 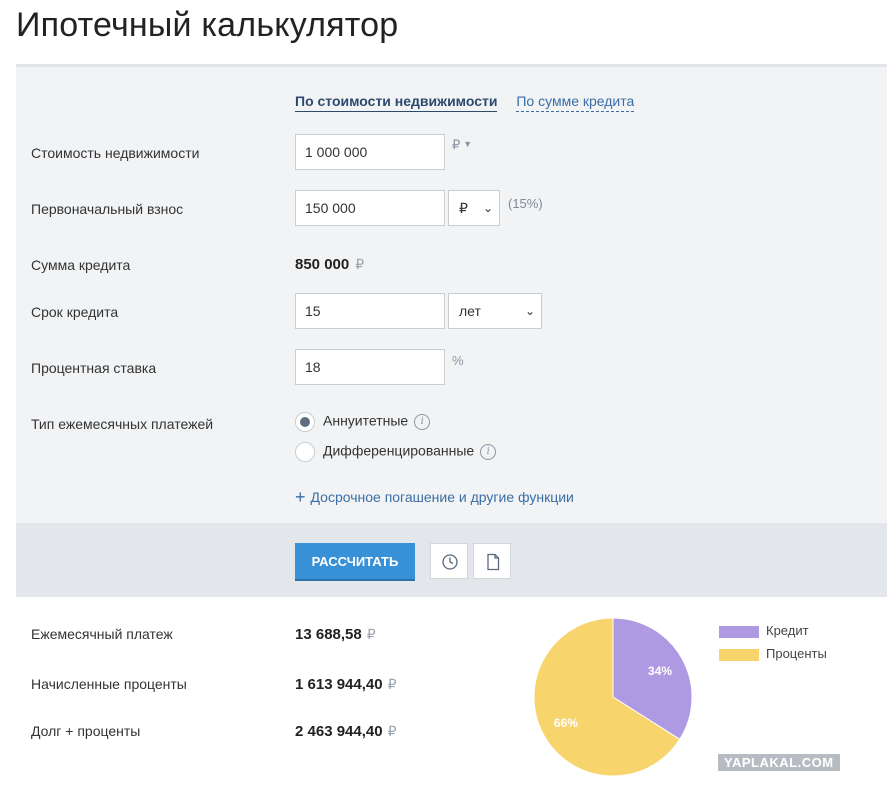 I want to click on down-payment-unit-value: ₽, so click(x=463, y=208).